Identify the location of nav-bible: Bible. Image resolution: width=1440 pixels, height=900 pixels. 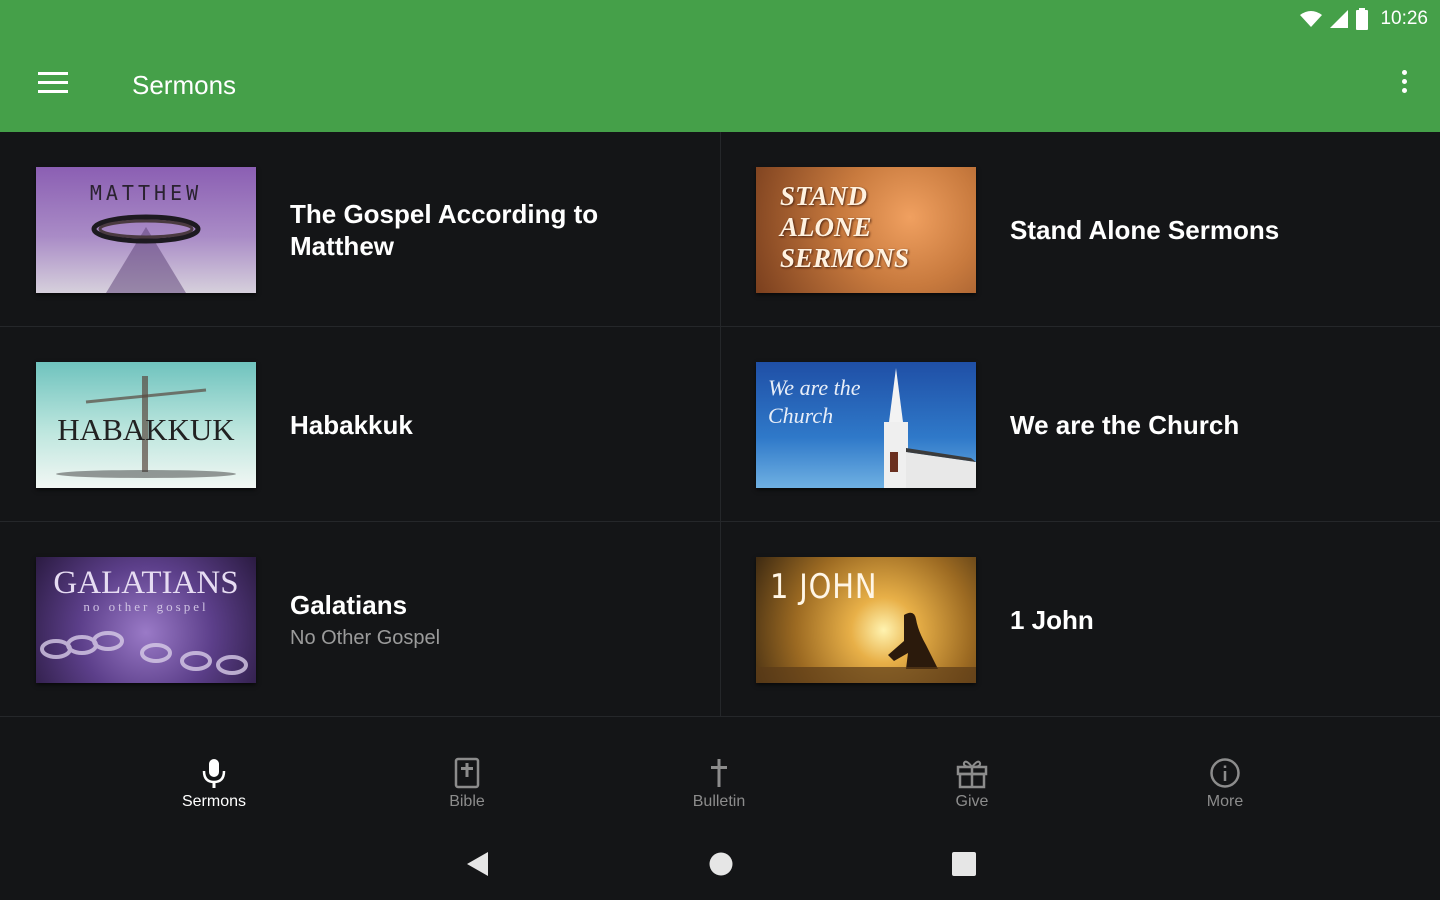
(467, 784).